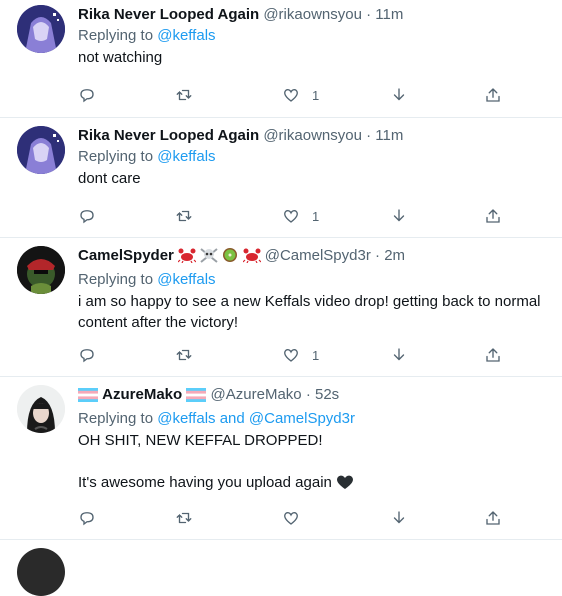  Describe the element at coordinates (318, 255) in the screenshot. I see `handle: @CamelSpyd3r` at that location.